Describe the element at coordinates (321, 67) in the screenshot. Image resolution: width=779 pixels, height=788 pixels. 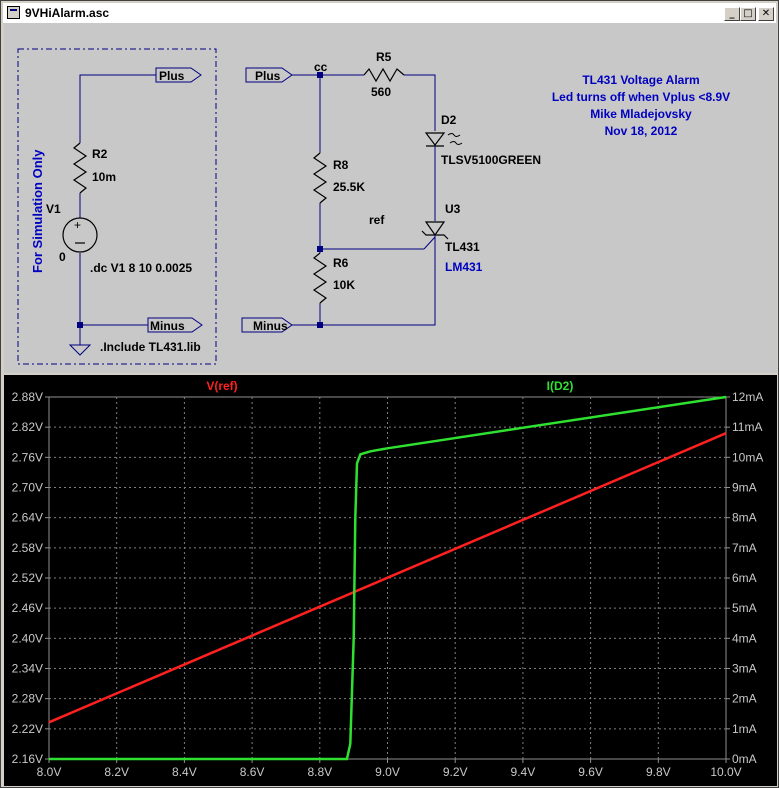
I see `cc-label: cc` at that location.